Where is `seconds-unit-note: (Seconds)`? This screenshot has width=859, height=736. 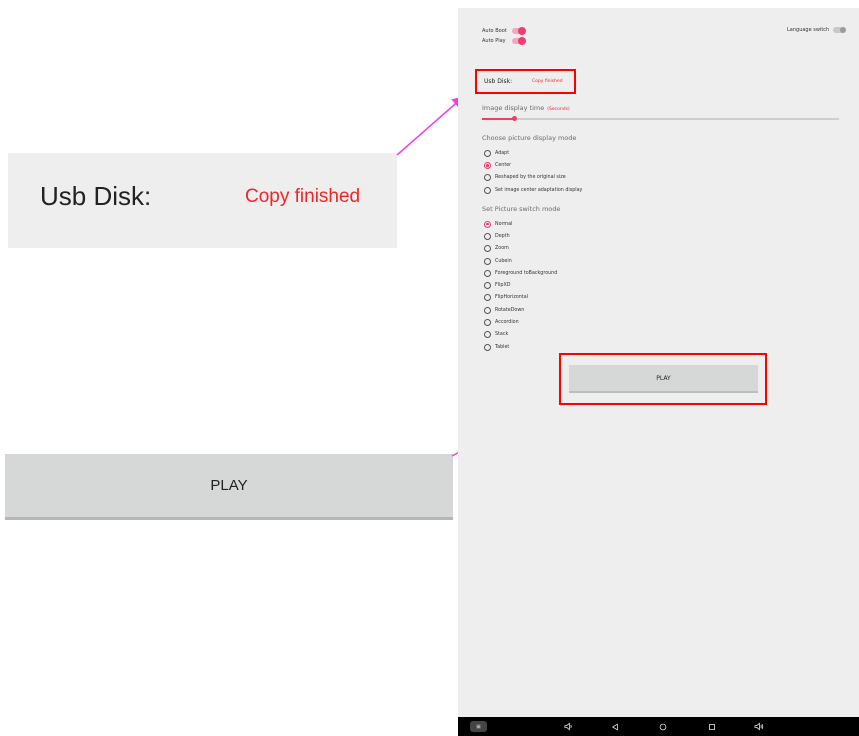 seconds-unit-note: (Seconds) is located at coordinates (558, 109).